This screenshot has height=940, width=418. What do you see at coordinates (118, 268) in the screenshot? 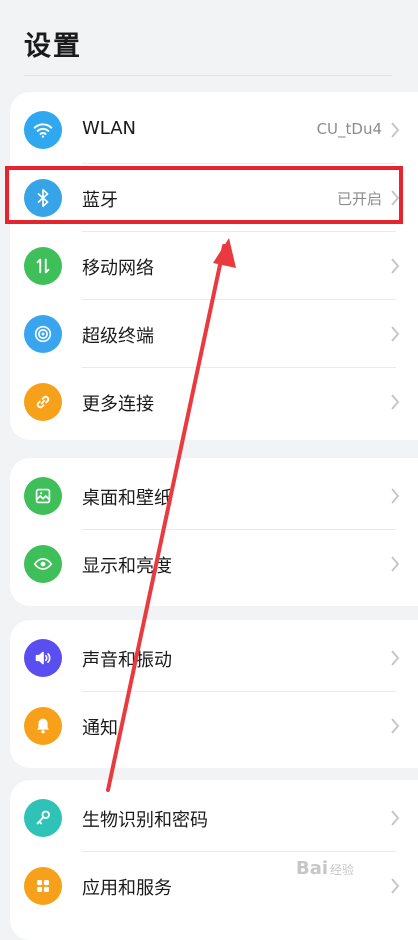
I see `settings-item-label: 移动网络` at bounding box center [118, 268].